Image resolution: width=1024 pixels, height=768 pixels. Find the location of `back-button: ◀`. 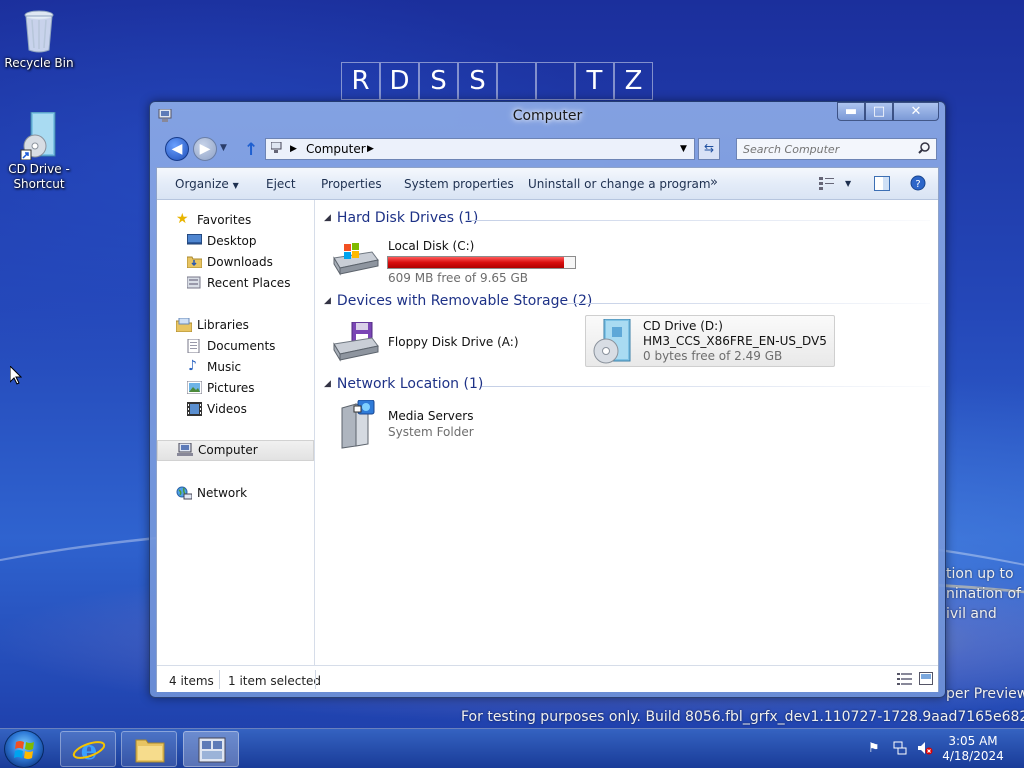

back-button: ◀ is located at coordinates (177, 149).